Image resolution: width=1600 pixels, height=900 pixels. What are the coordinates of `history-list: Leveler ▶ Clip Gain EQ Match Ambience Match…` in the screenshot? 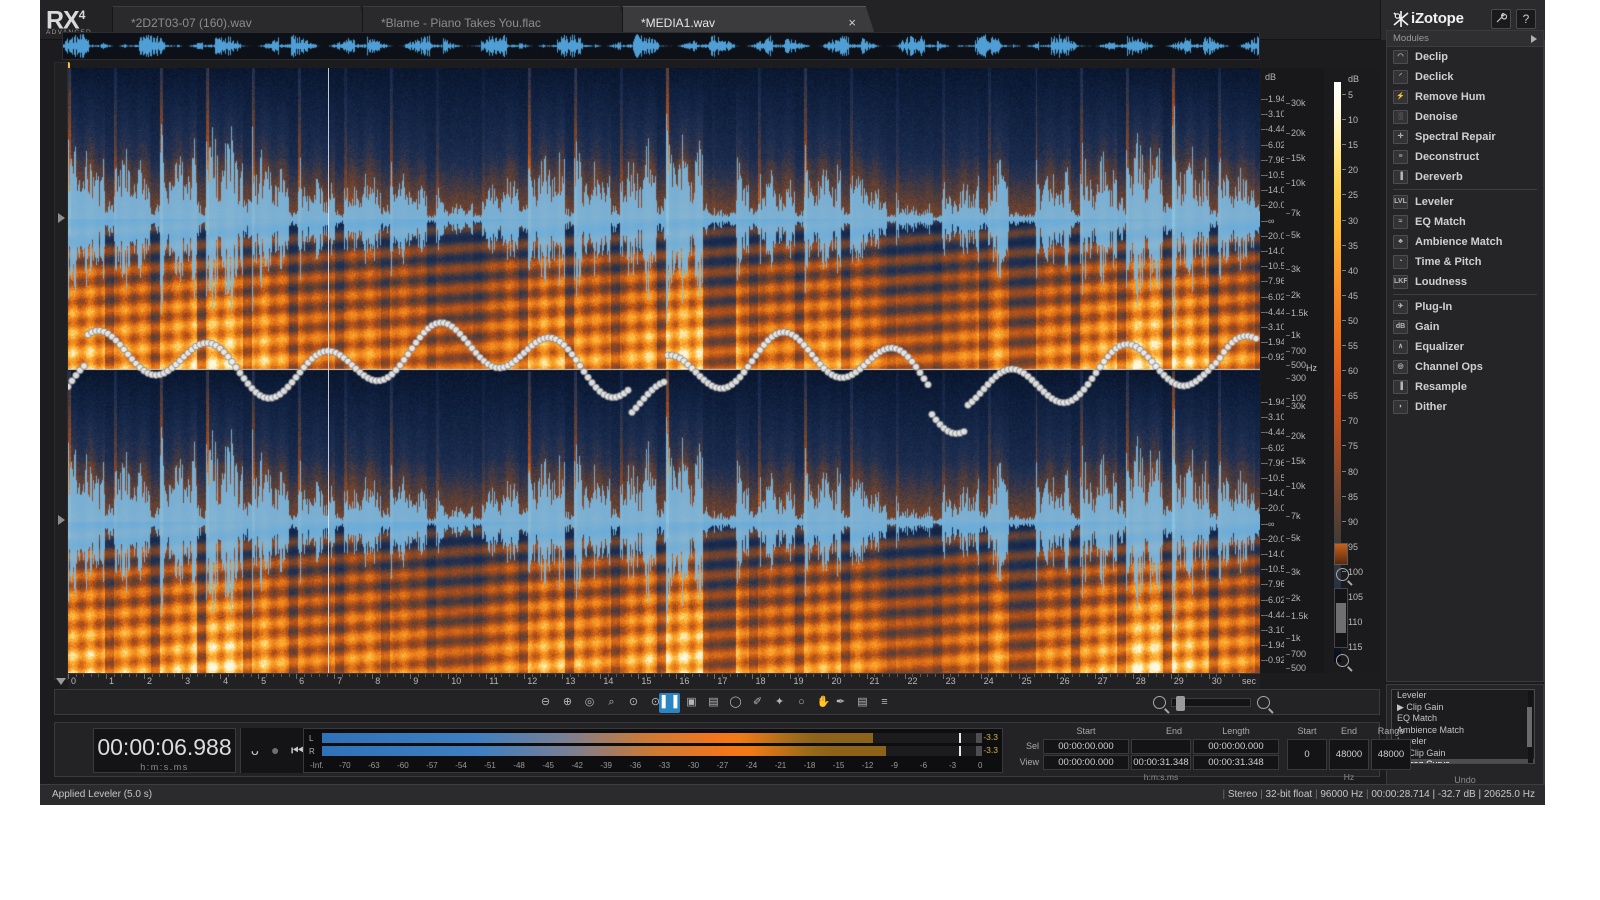 It's located at (1463, 726).